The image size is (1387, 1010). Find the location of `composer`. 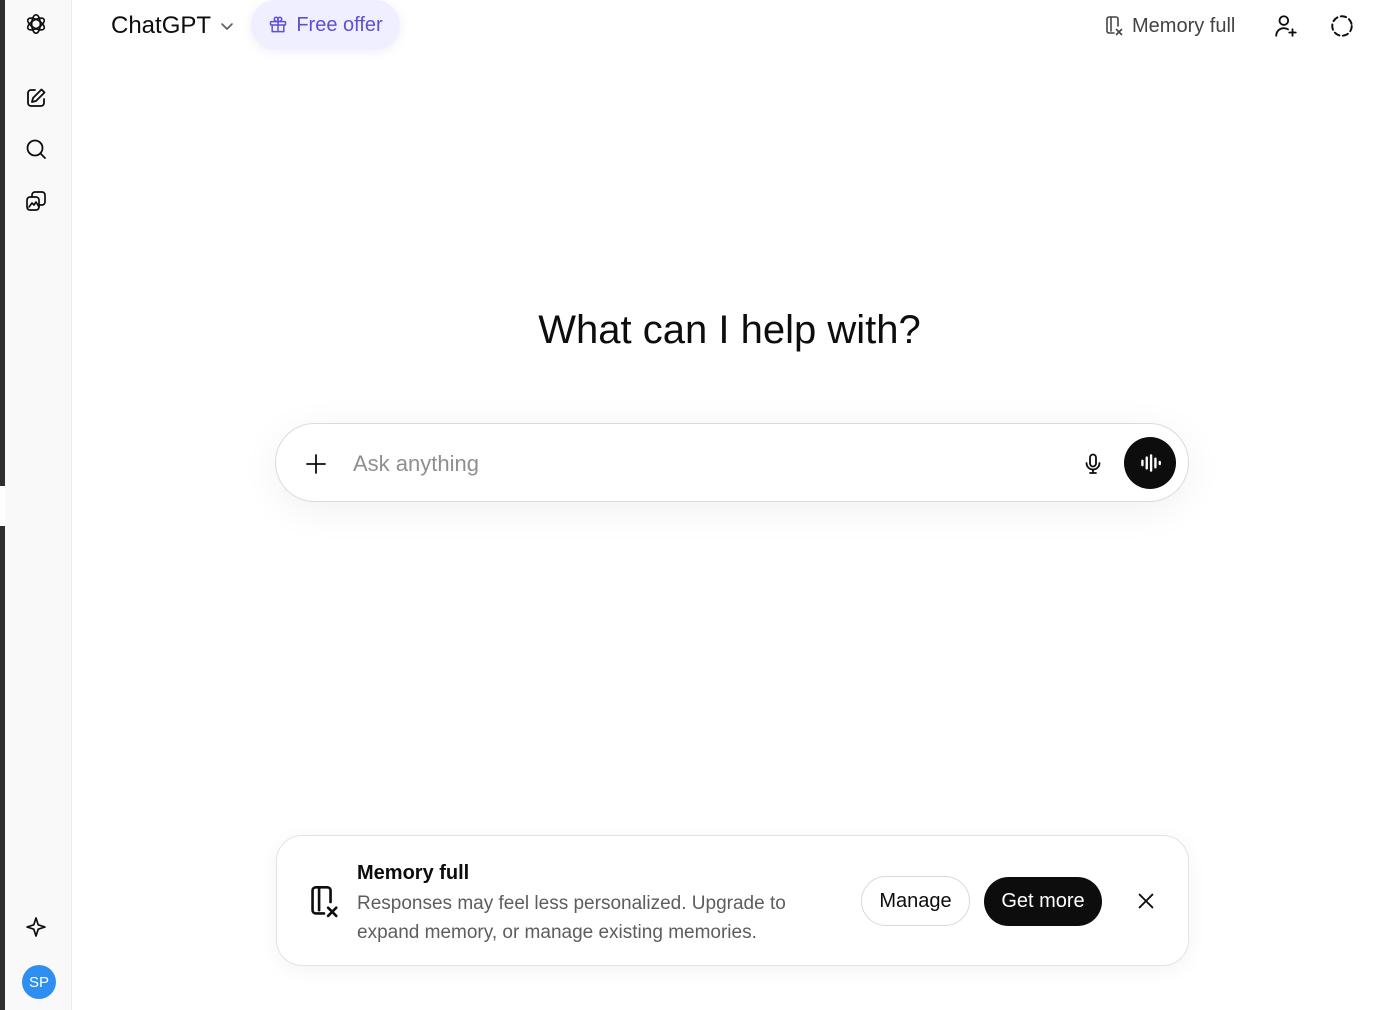

composer is located at coordinates (732, 462).